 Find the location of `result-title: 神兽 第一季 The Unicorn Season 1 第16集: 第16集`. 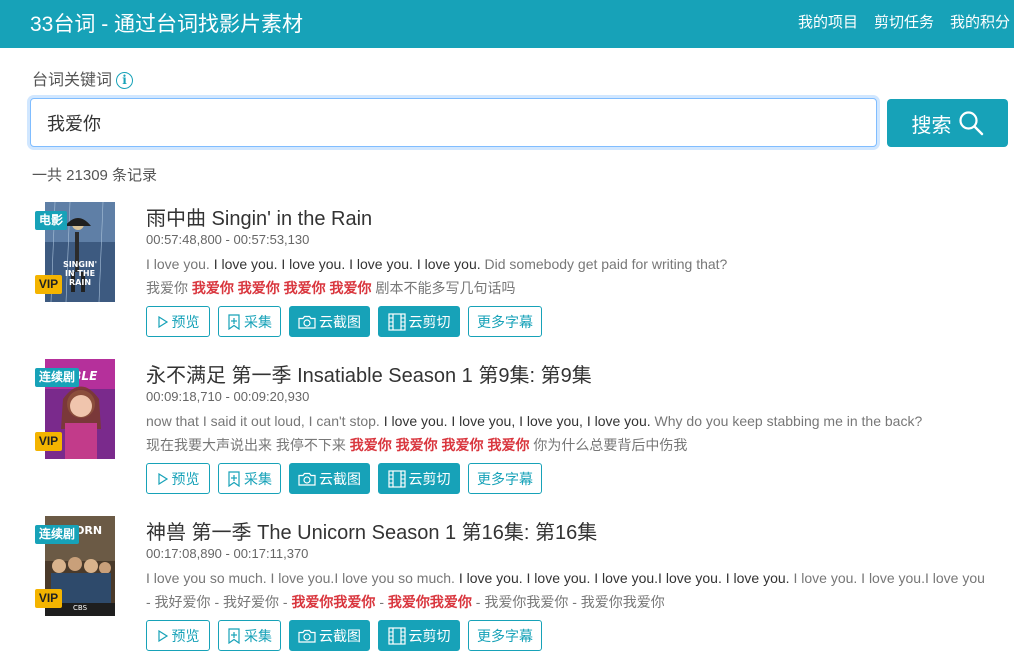

result-title: 神兽 第一季 The Unicorn Season 1 第16集: 第16集 is located at coordinates (371, 530).